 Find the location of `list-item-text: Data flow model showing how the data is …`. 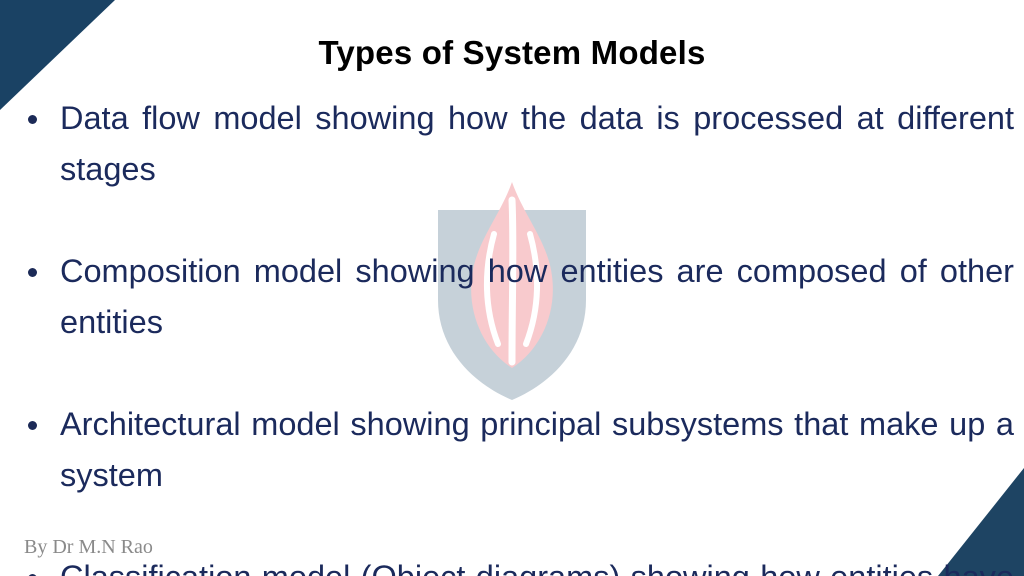

list-item-text: Data flow model showing how the data is … is located at coordinates (537, 143).